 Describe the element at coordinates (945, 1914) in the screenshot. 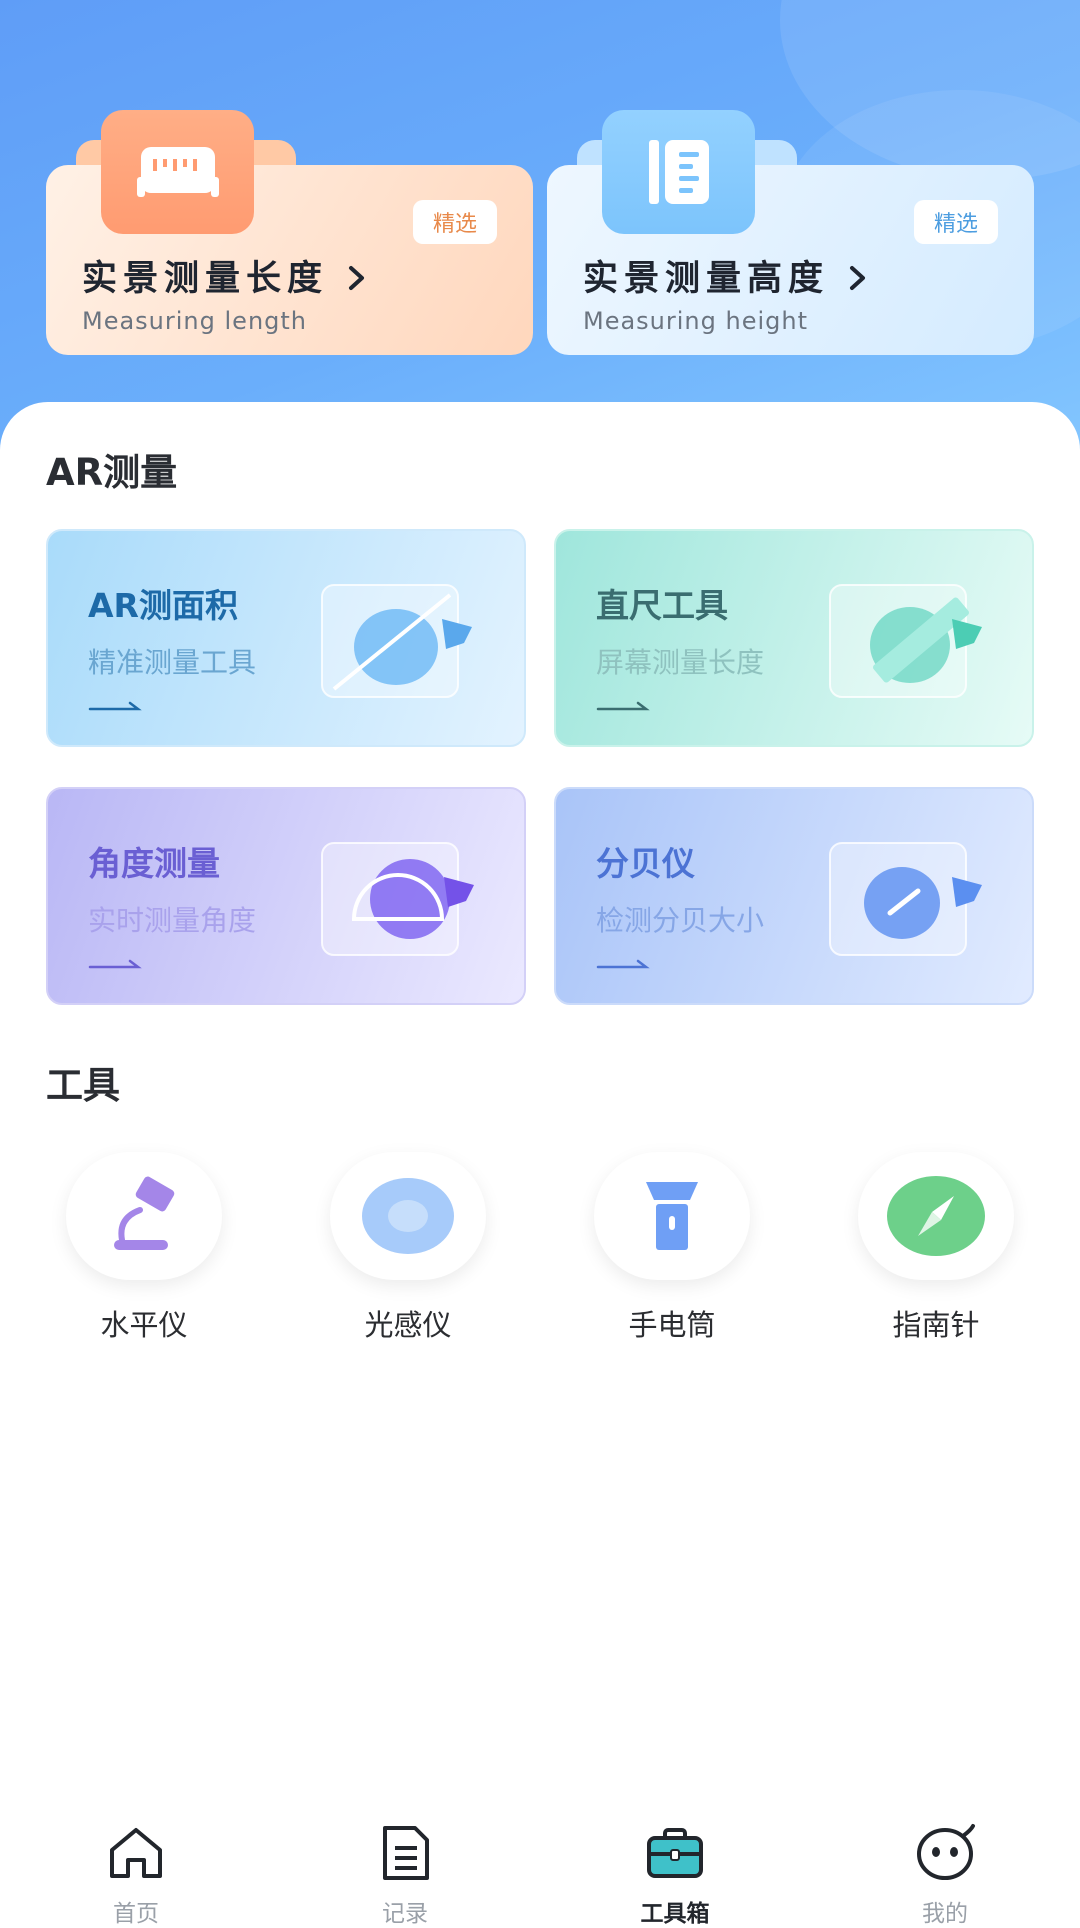

I see `tab-label: 我的` at that location.